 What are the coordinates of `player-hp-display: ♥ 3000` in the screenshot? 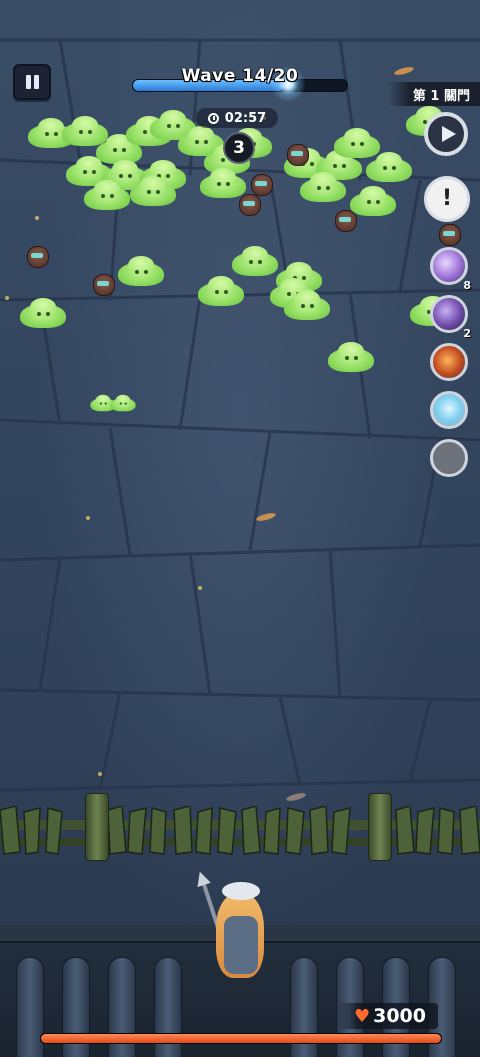 It's located at (388, 1016).